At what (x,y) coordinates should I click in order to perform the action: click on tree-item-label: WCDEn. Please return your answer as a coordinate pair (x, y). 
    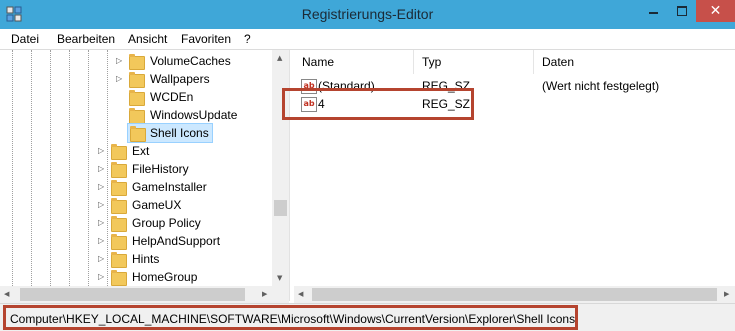
    Looking at the image, I should click on (172, 97).